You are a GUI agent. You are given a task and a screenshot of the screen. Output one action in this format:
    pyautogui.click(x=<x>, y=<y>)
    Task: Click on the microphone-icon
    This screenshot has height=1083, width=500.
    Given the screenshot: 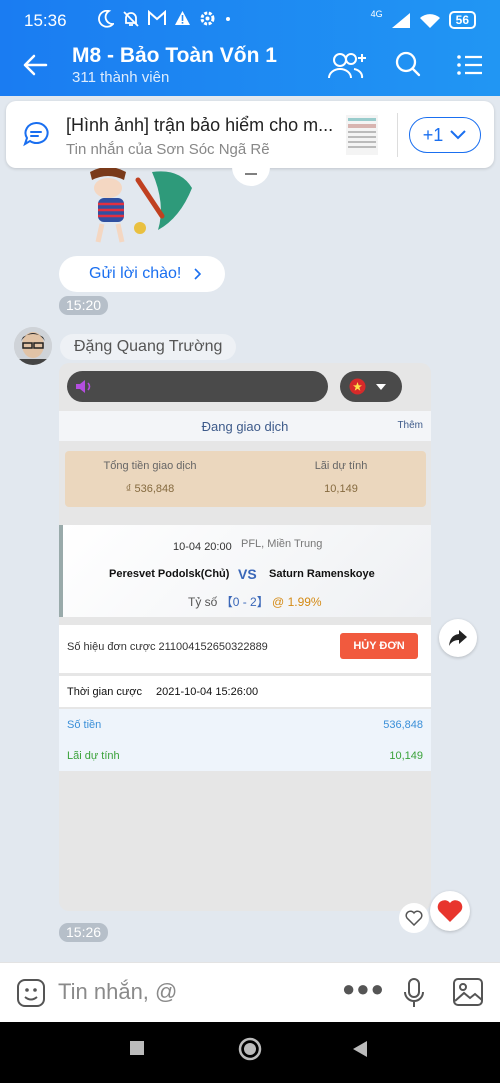 What is the action you would take?
    pyautogui.click(x=414, y=993)
    